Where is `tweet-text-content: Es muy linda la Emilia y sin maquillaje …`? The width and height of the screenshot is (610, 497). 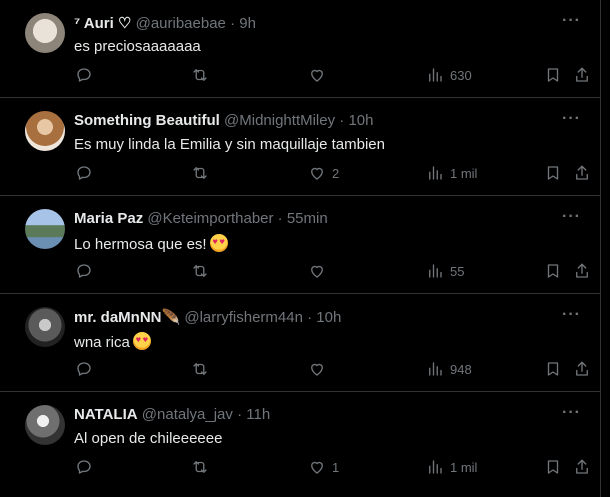
tweet-text-content: Es muy linda la Emilia y sin maquillaje … is located at coordinates (229, 144).